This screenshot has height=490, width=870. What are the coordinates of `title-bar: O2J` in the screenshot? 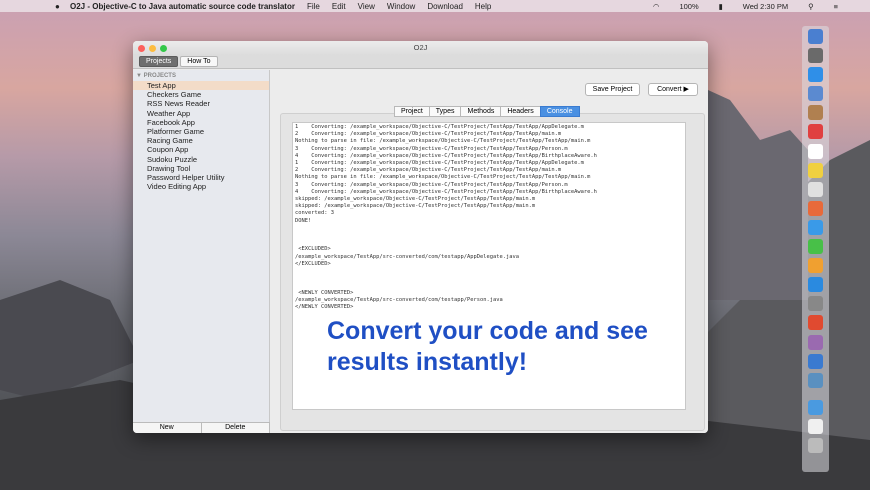 It's located at (420, 48).